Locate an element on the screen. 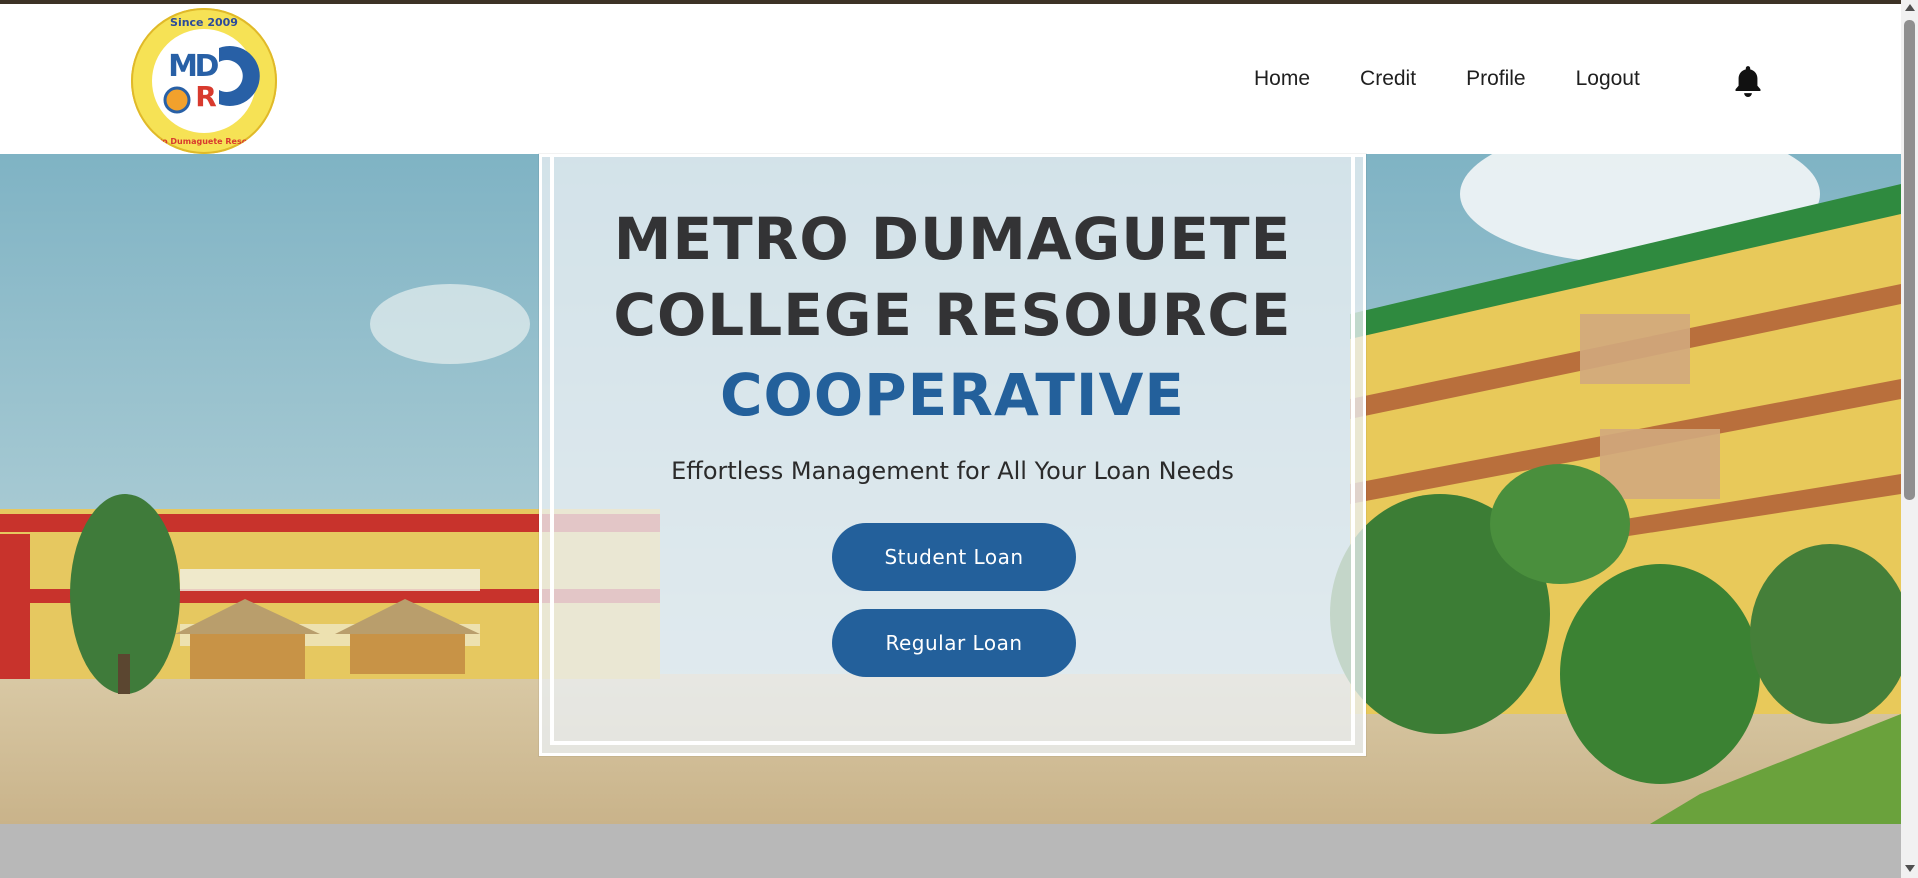 The height and width of the screenshot is (878, 1918). scroll-up-arrow-icon is located at coordinates (1910, 7).